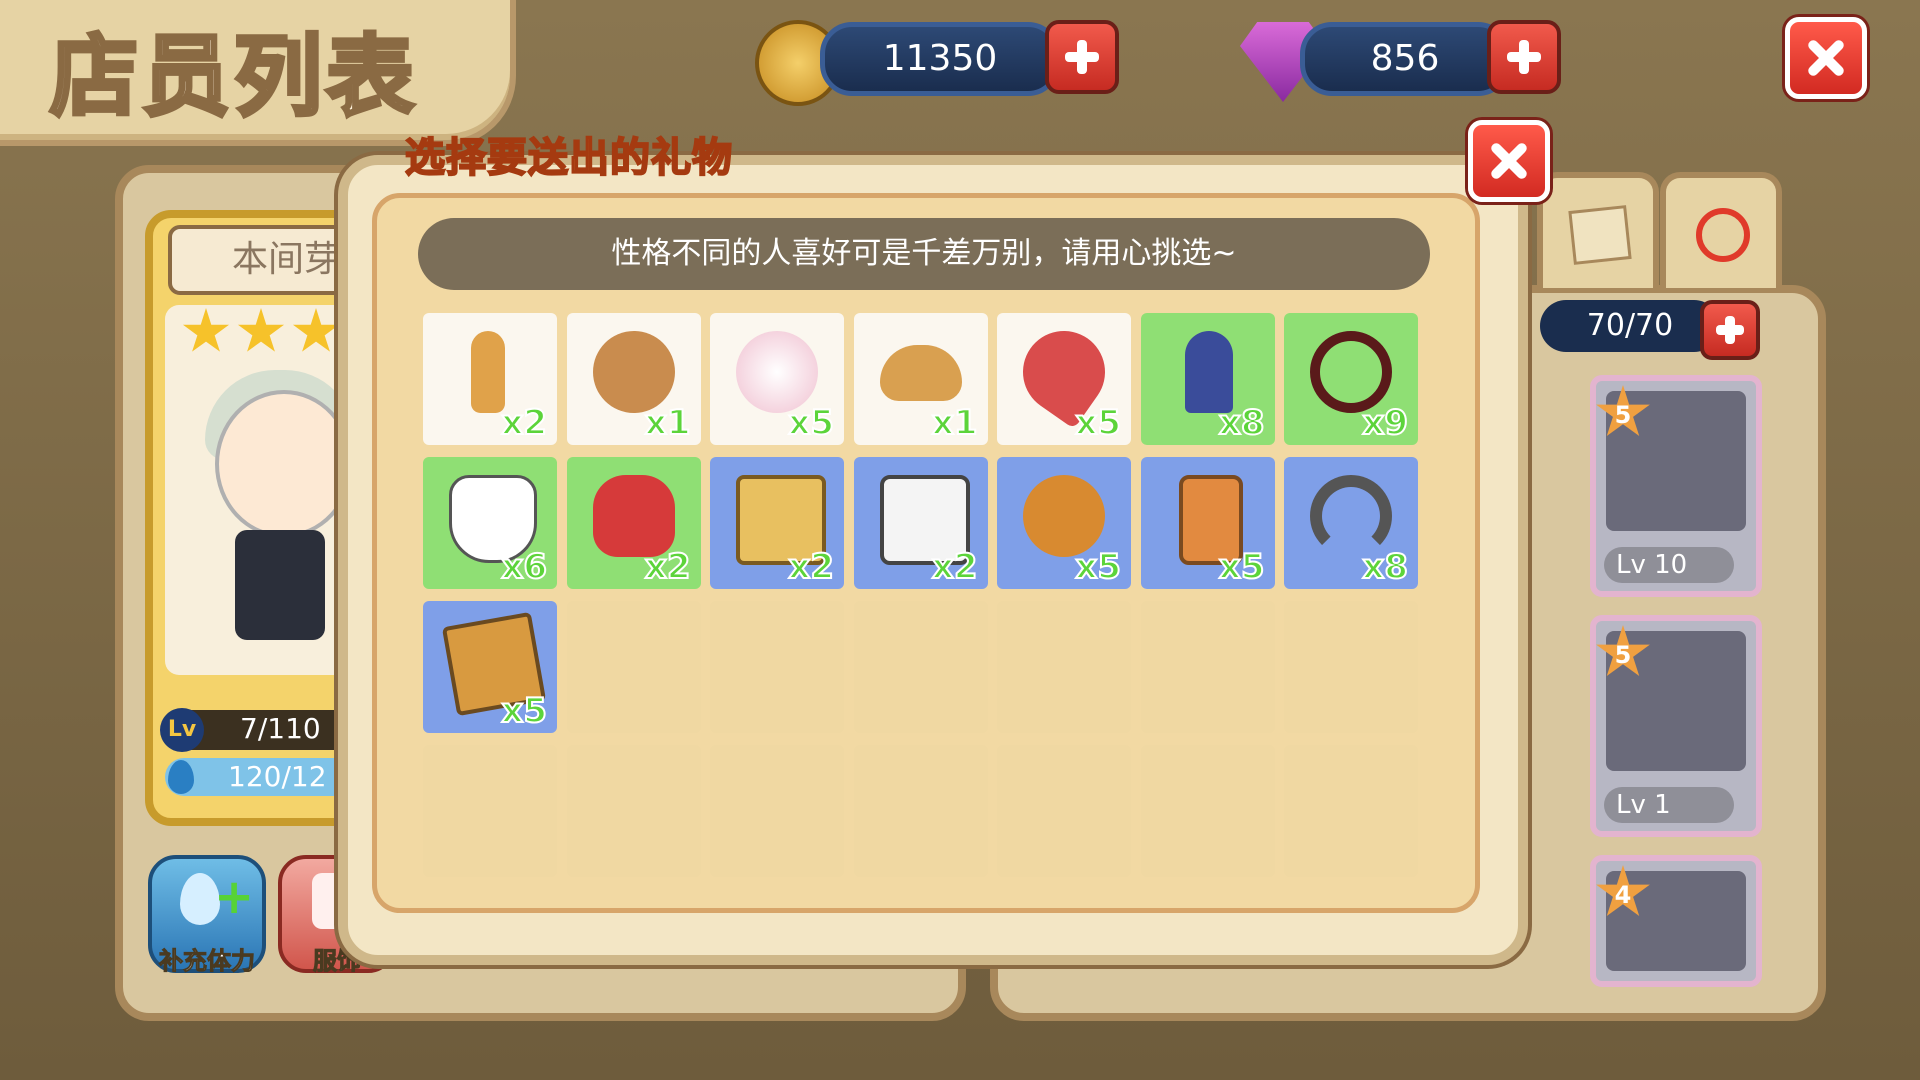 Image resolution: width=1920 pixels, height=1080 pixels. Describe the element at coordinates (207, 961) in the screenshot. I see `stamina-plus-label: 补充体力` at that location.